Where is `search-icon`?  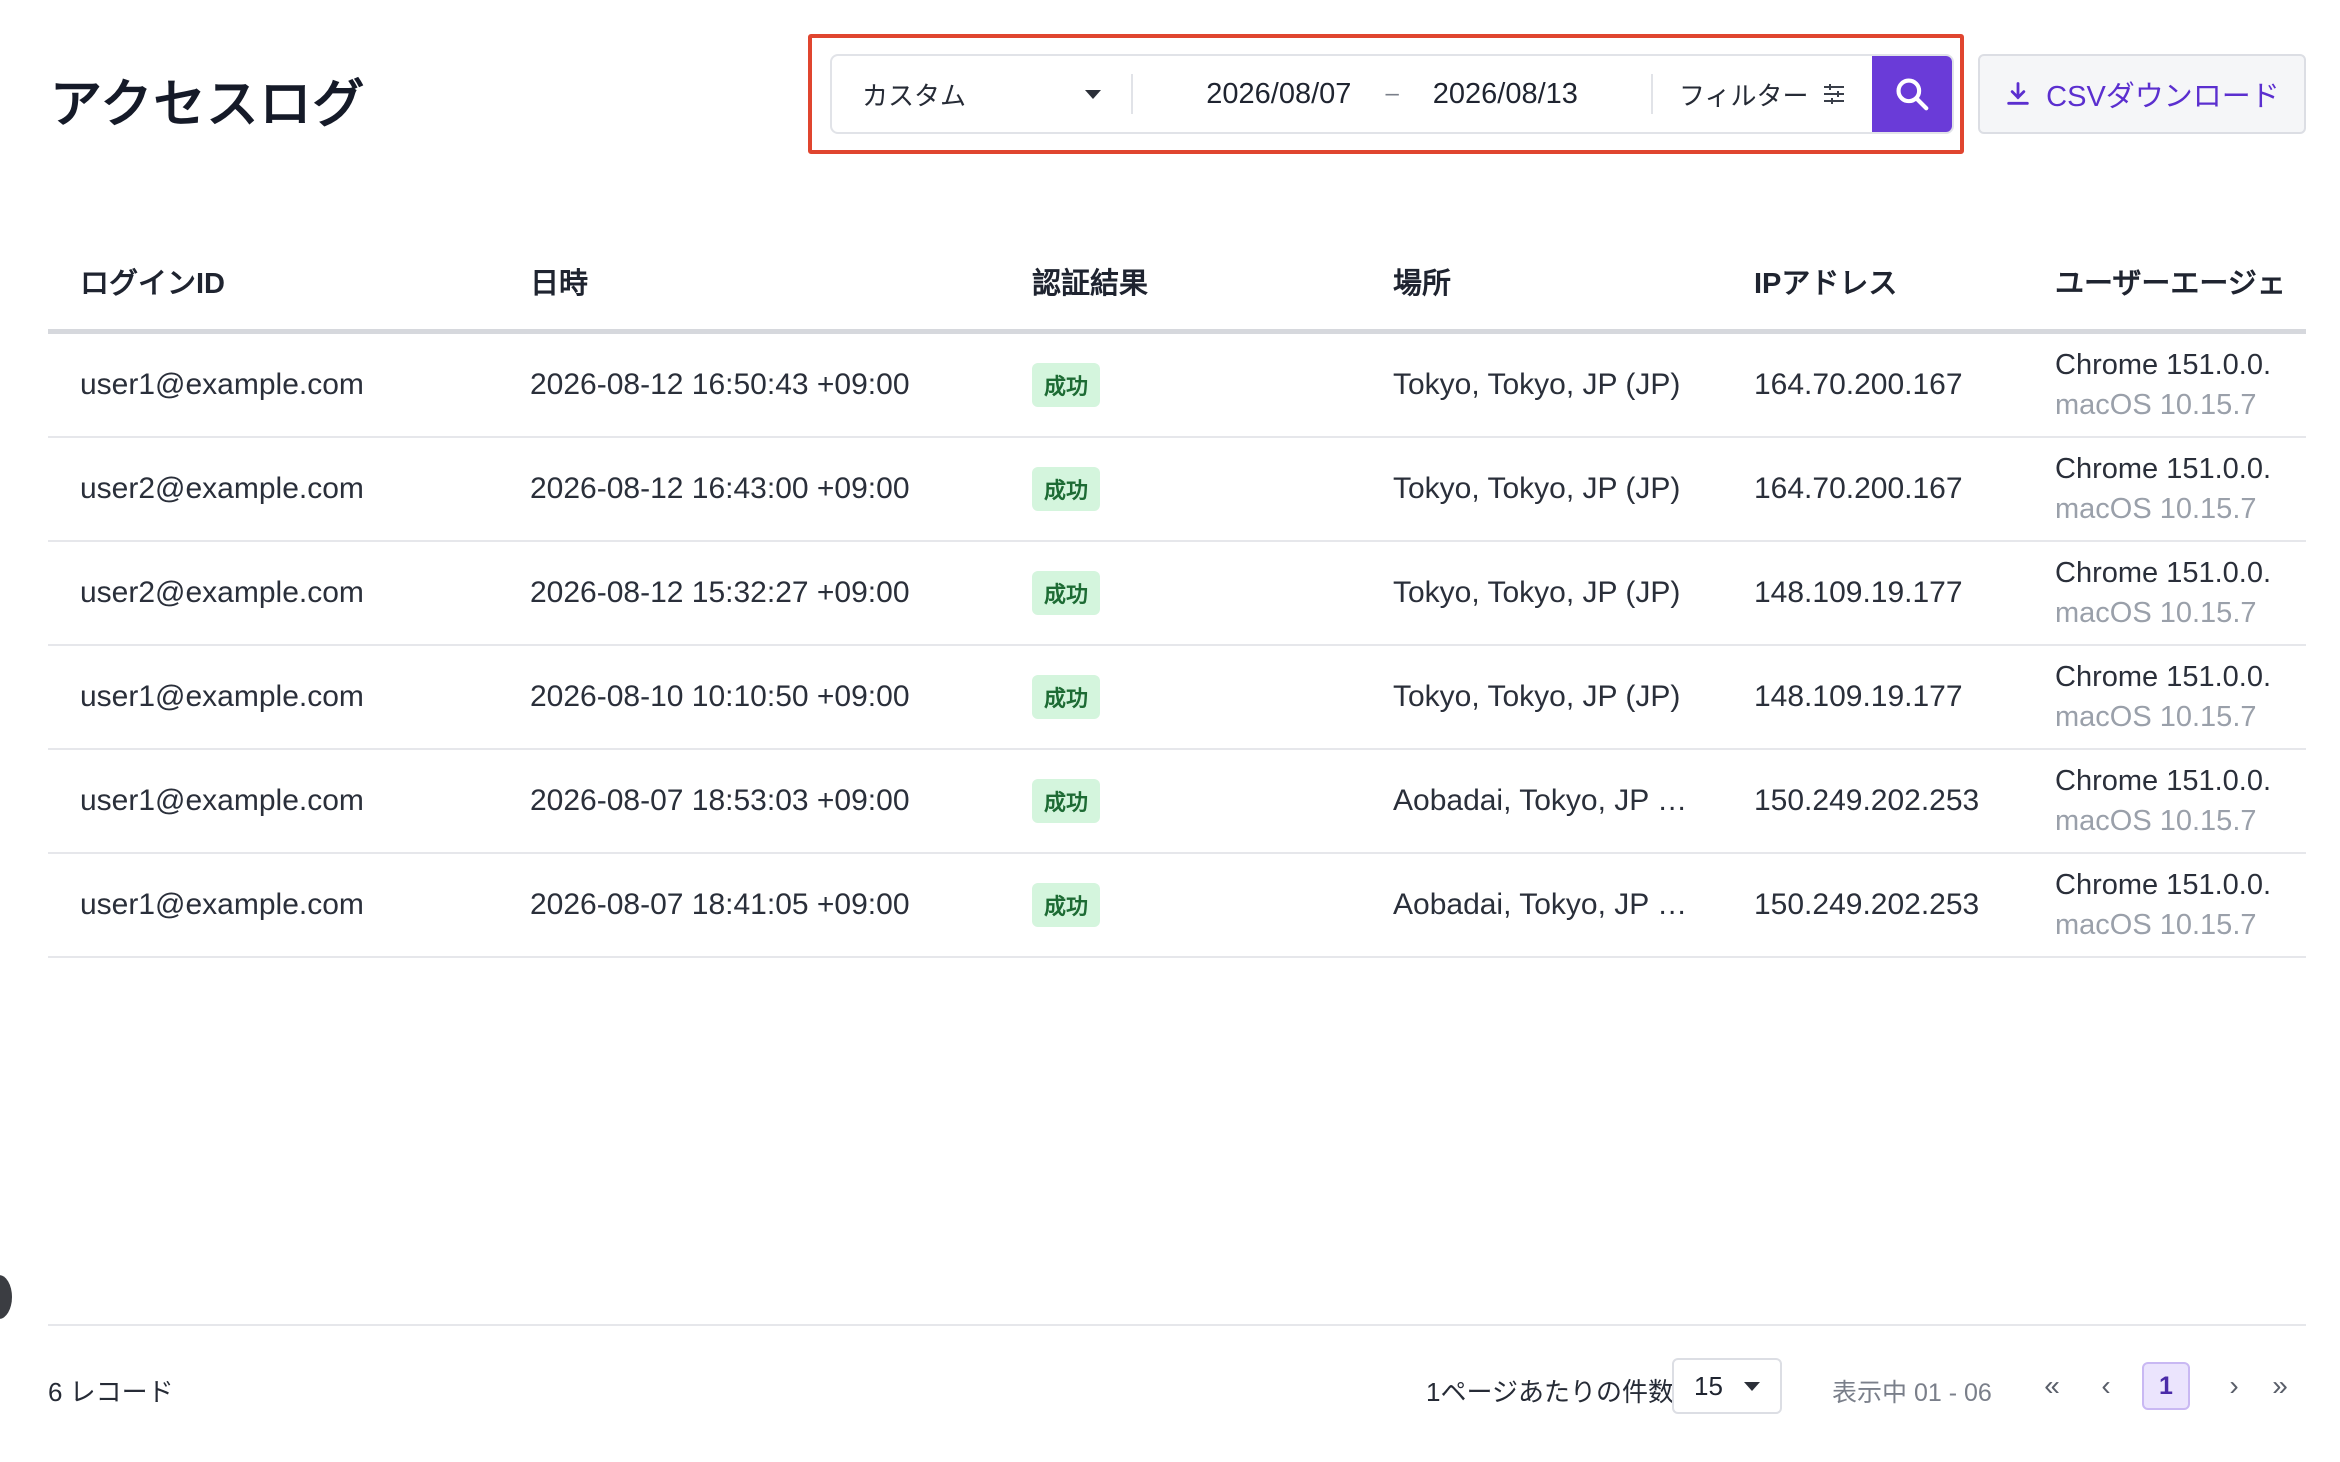
search-icon is located at coordinates (1912, 94).